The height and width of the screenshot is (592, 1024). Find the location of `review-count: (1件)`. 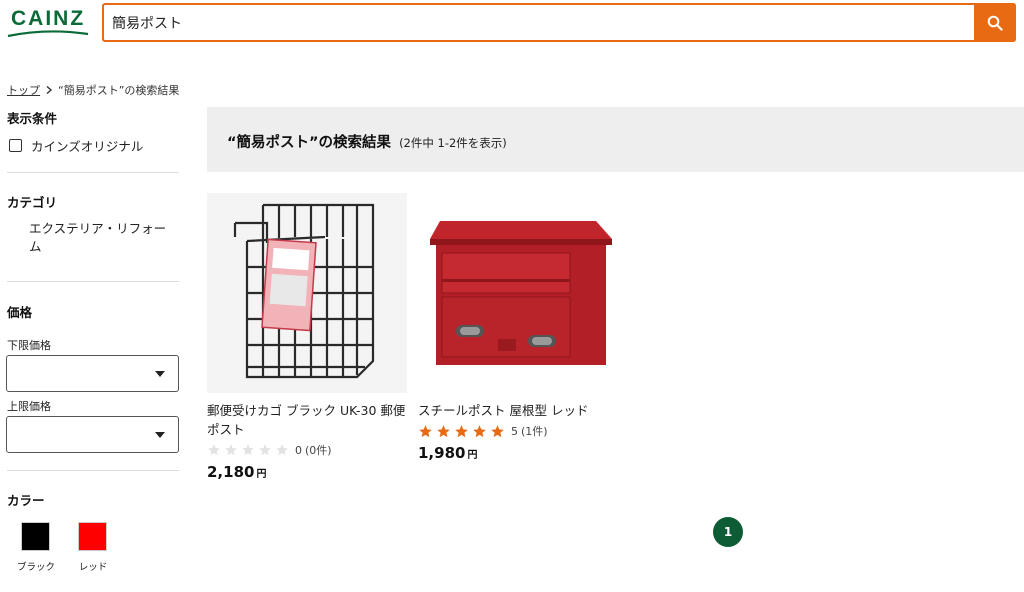

review-count: (1件) is located at coordinates (534, 431).